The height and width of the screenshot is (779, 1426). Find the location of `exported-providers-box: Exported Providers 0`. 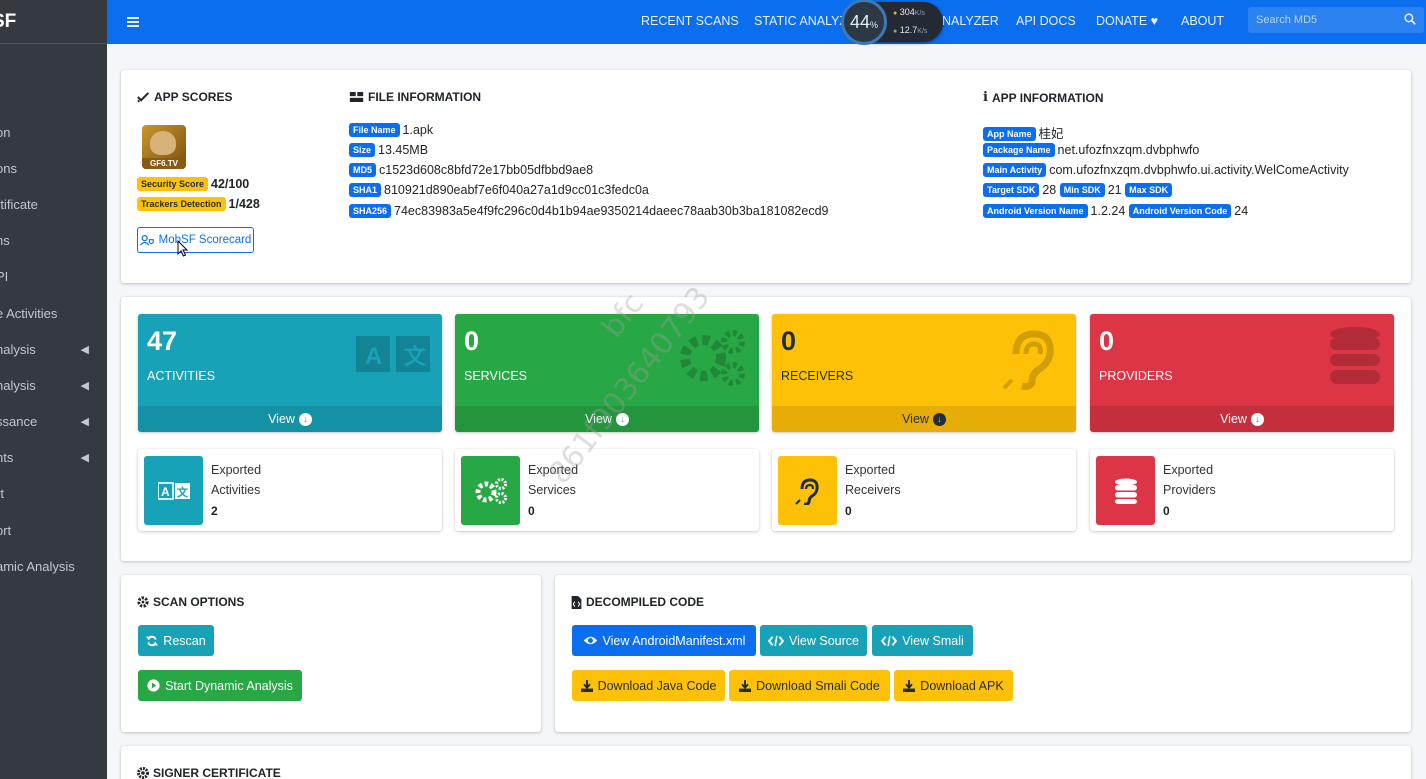

exported-providers-box: Exported Providers 0 is located at coordinates (1242, 490).